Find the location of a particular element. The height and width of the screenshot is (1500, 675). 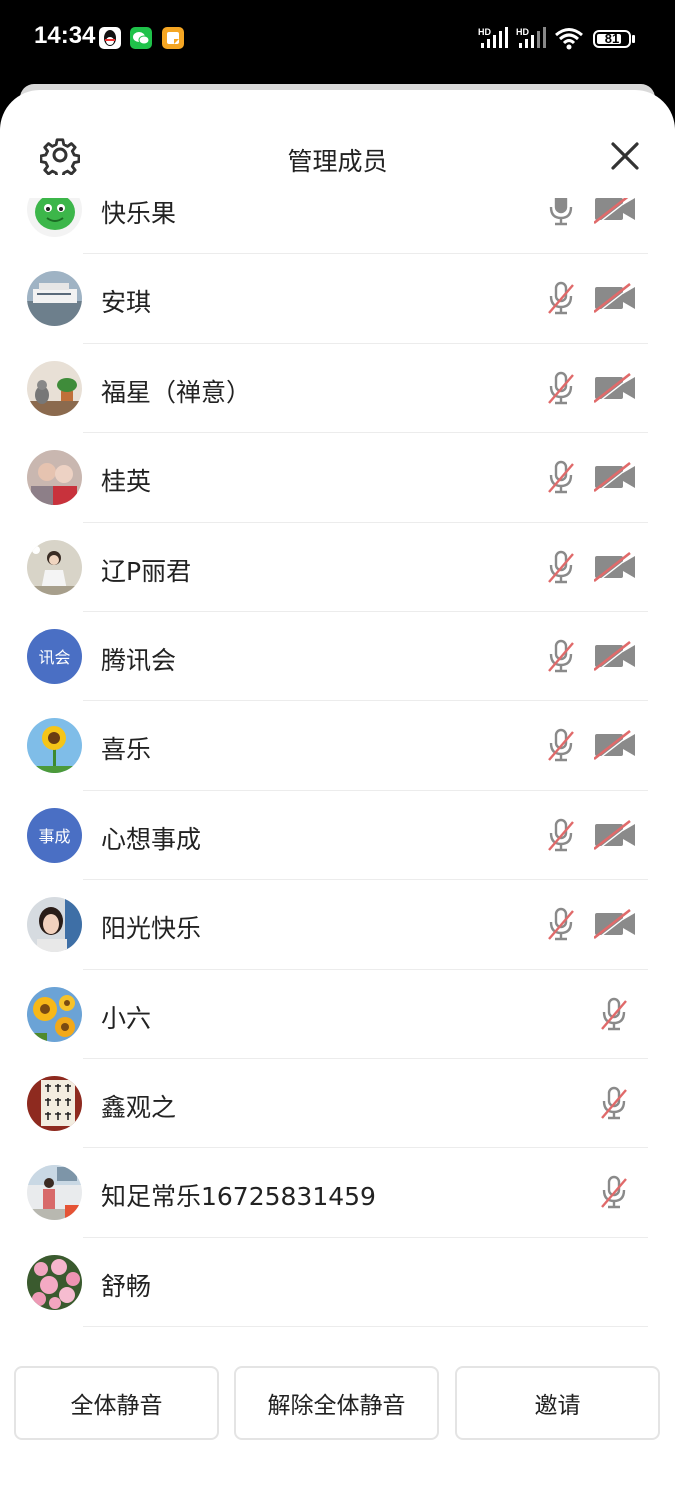

wifi-icon is located at coordinates (569, 39).